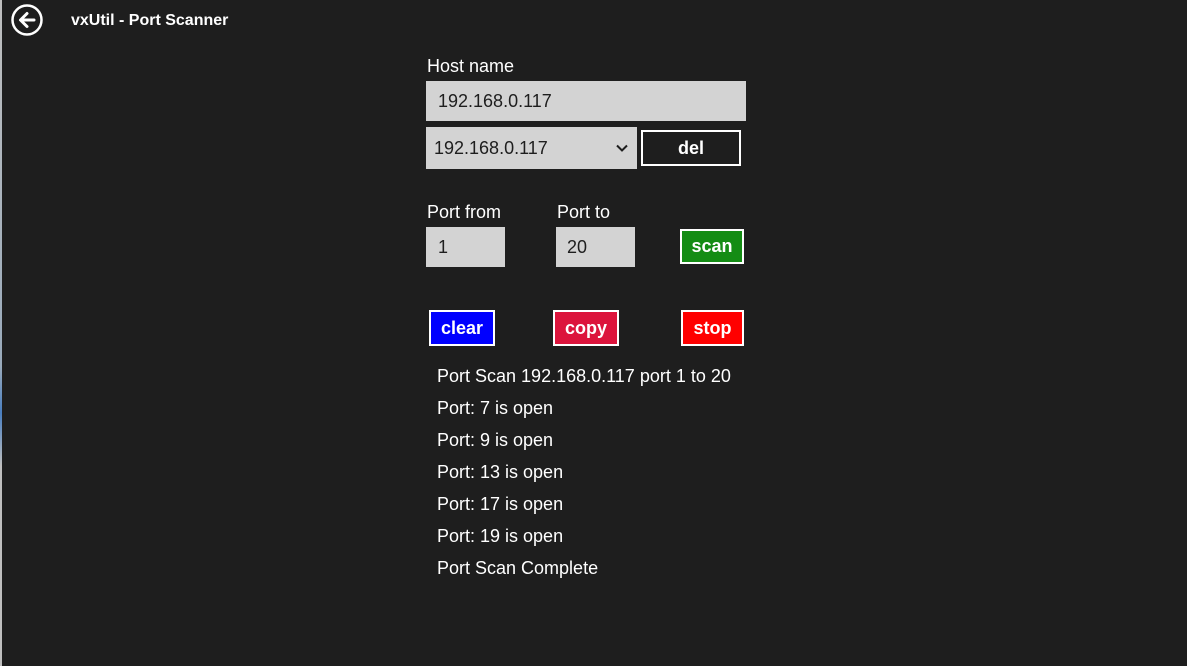 Image resolution: width=1187 pixels, height=666 pixels. I want to click on output-line: Port: 9 is open, so click(495, 440).